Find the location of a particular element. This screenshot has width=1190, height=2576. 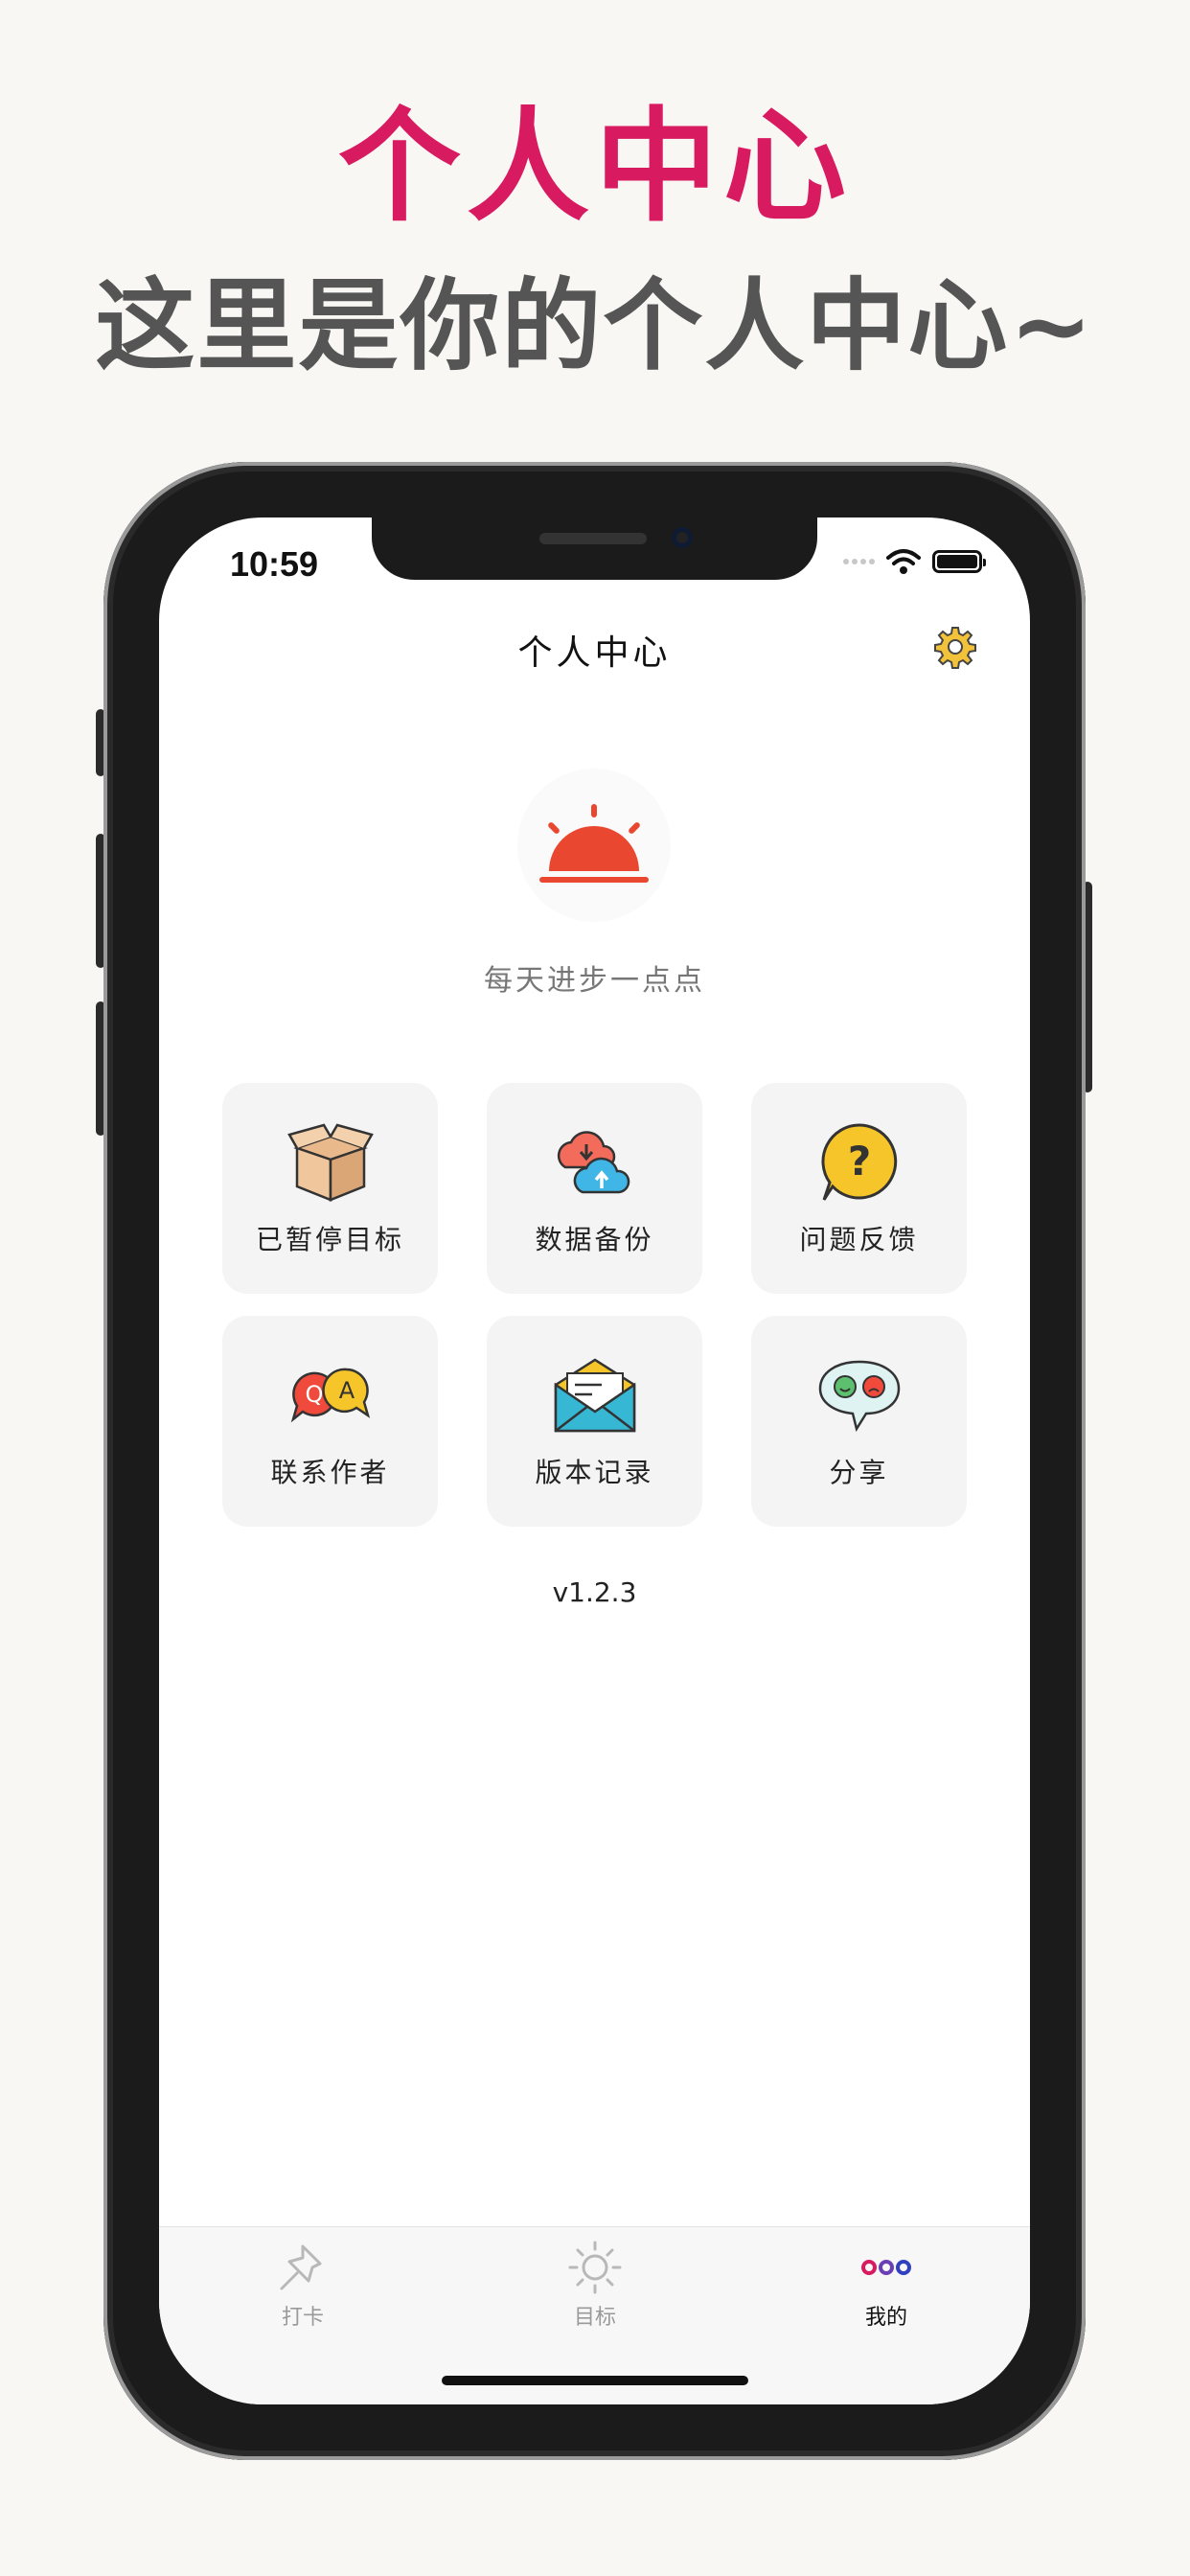

question-icon: ? is located at coordinates (858, 1162).